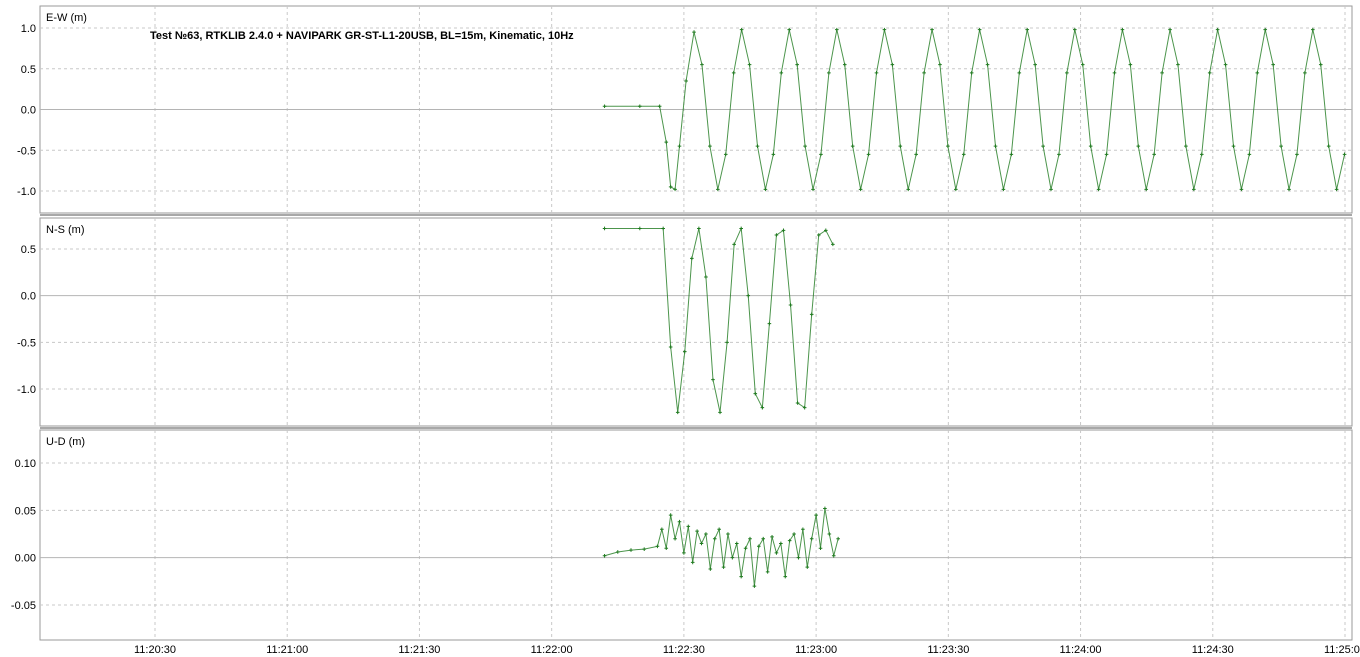 Image resolution: width=1360 pixels, height=657 pixels. What do you see at coordinates (552, 650) in the screenshot?
I see `x-tick-label: 11:22:00` at bounding box center [552, 650].